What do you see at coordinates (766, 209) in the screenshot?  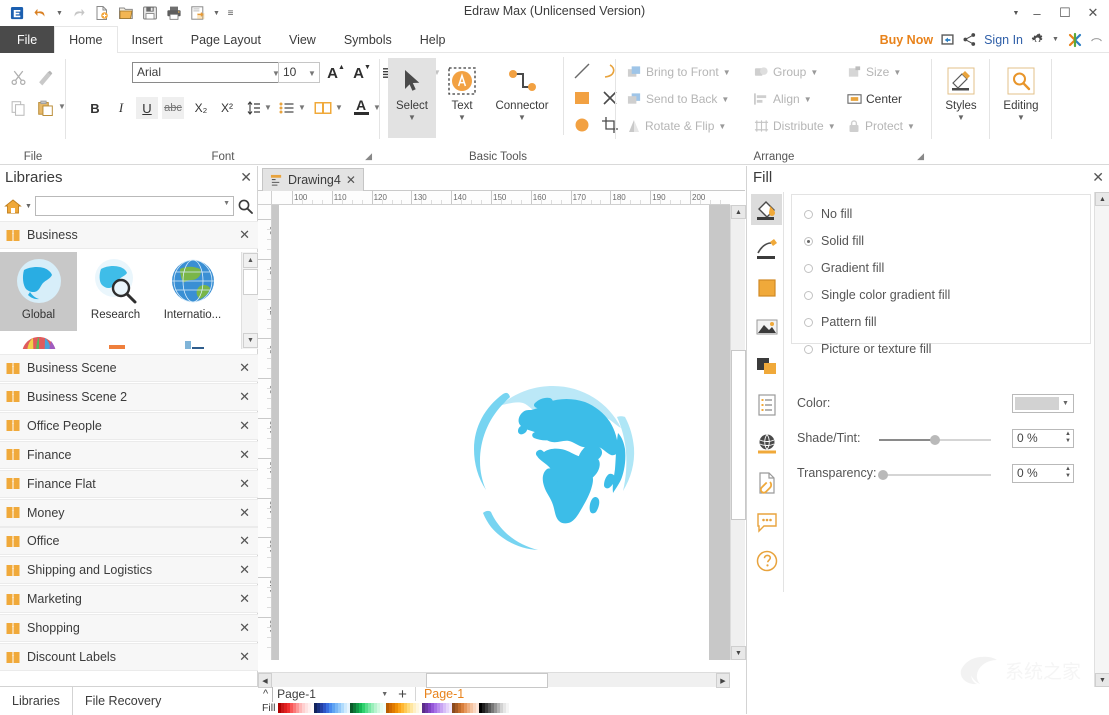 I see `fill-tool-icon` at bounding box center [766, 209].